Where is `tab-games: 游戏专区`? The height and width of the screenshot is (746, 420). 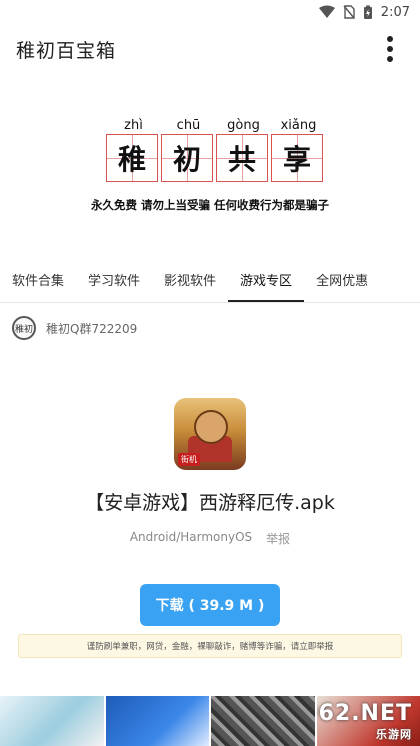 tab-games: 游戏专区 is located at coordinates (266, 283).